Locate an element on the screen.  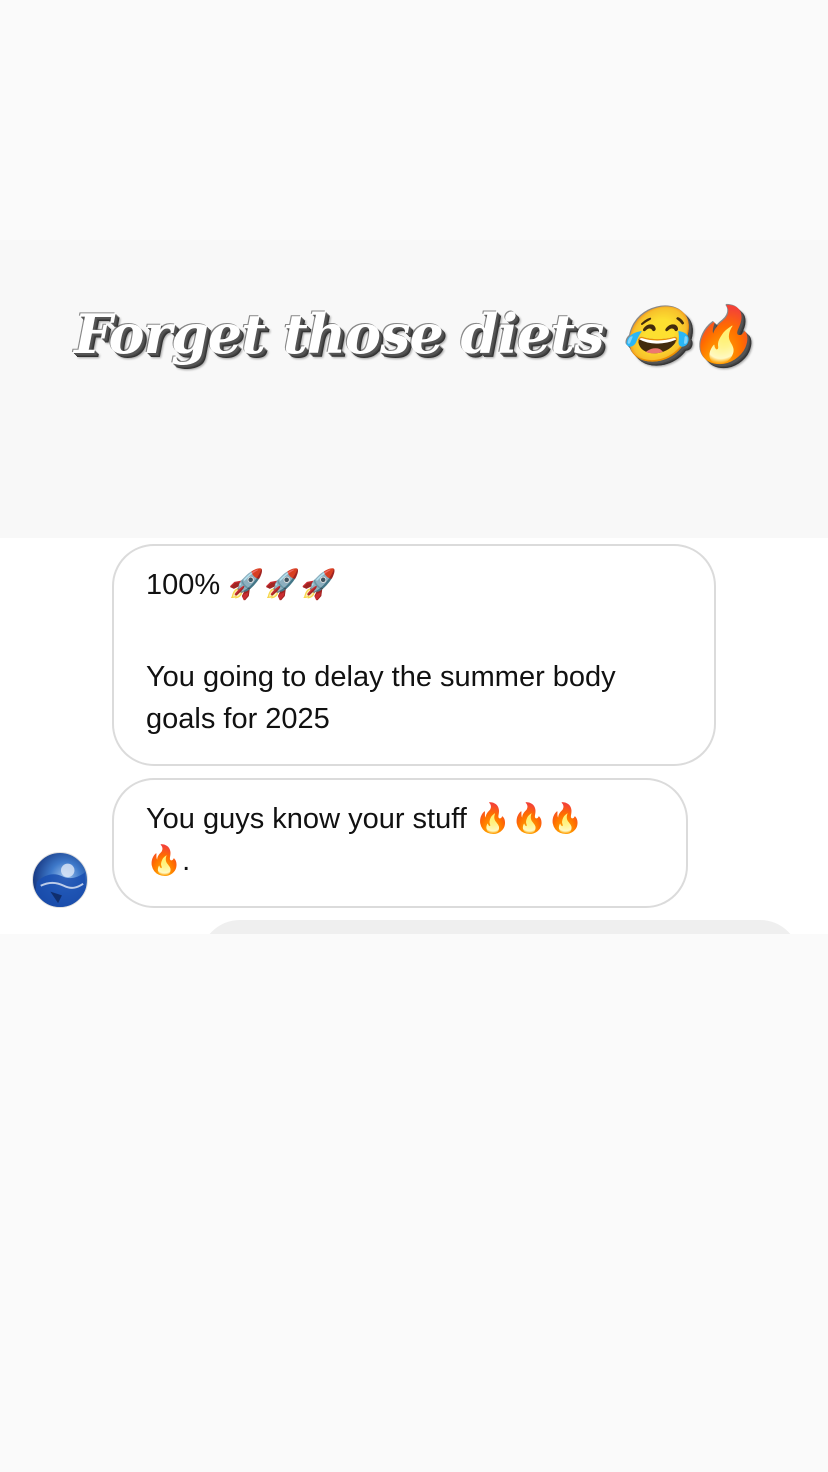
sender-avatar is located at coordinates (60, 880).